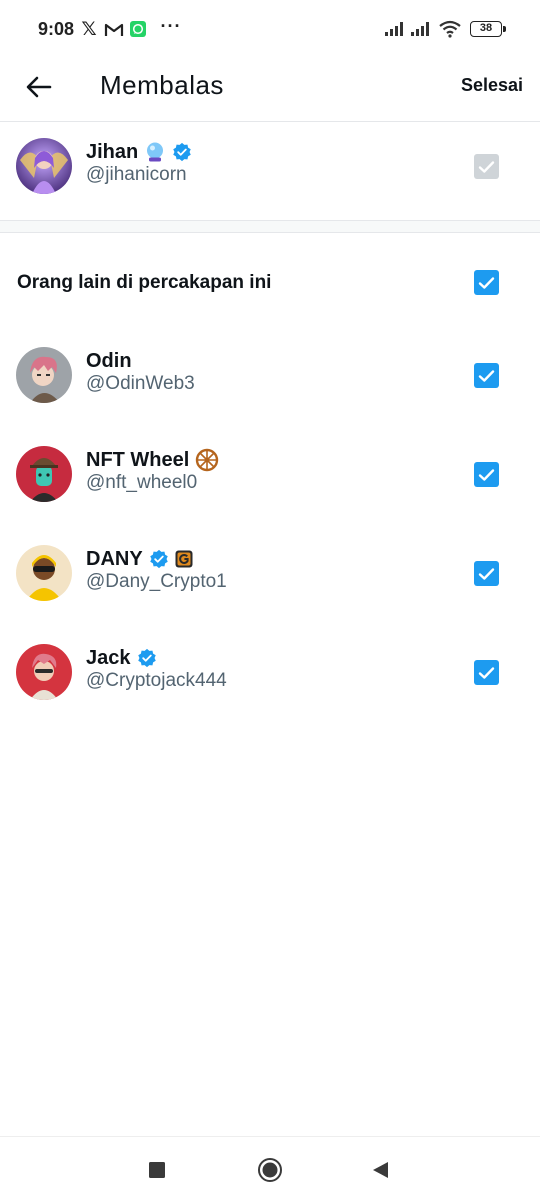 This screenshot has width=540, height=1200. Describe the element at coordinates (380, 1170) in the screenshot. I see `back-triangle-icon` at that location.